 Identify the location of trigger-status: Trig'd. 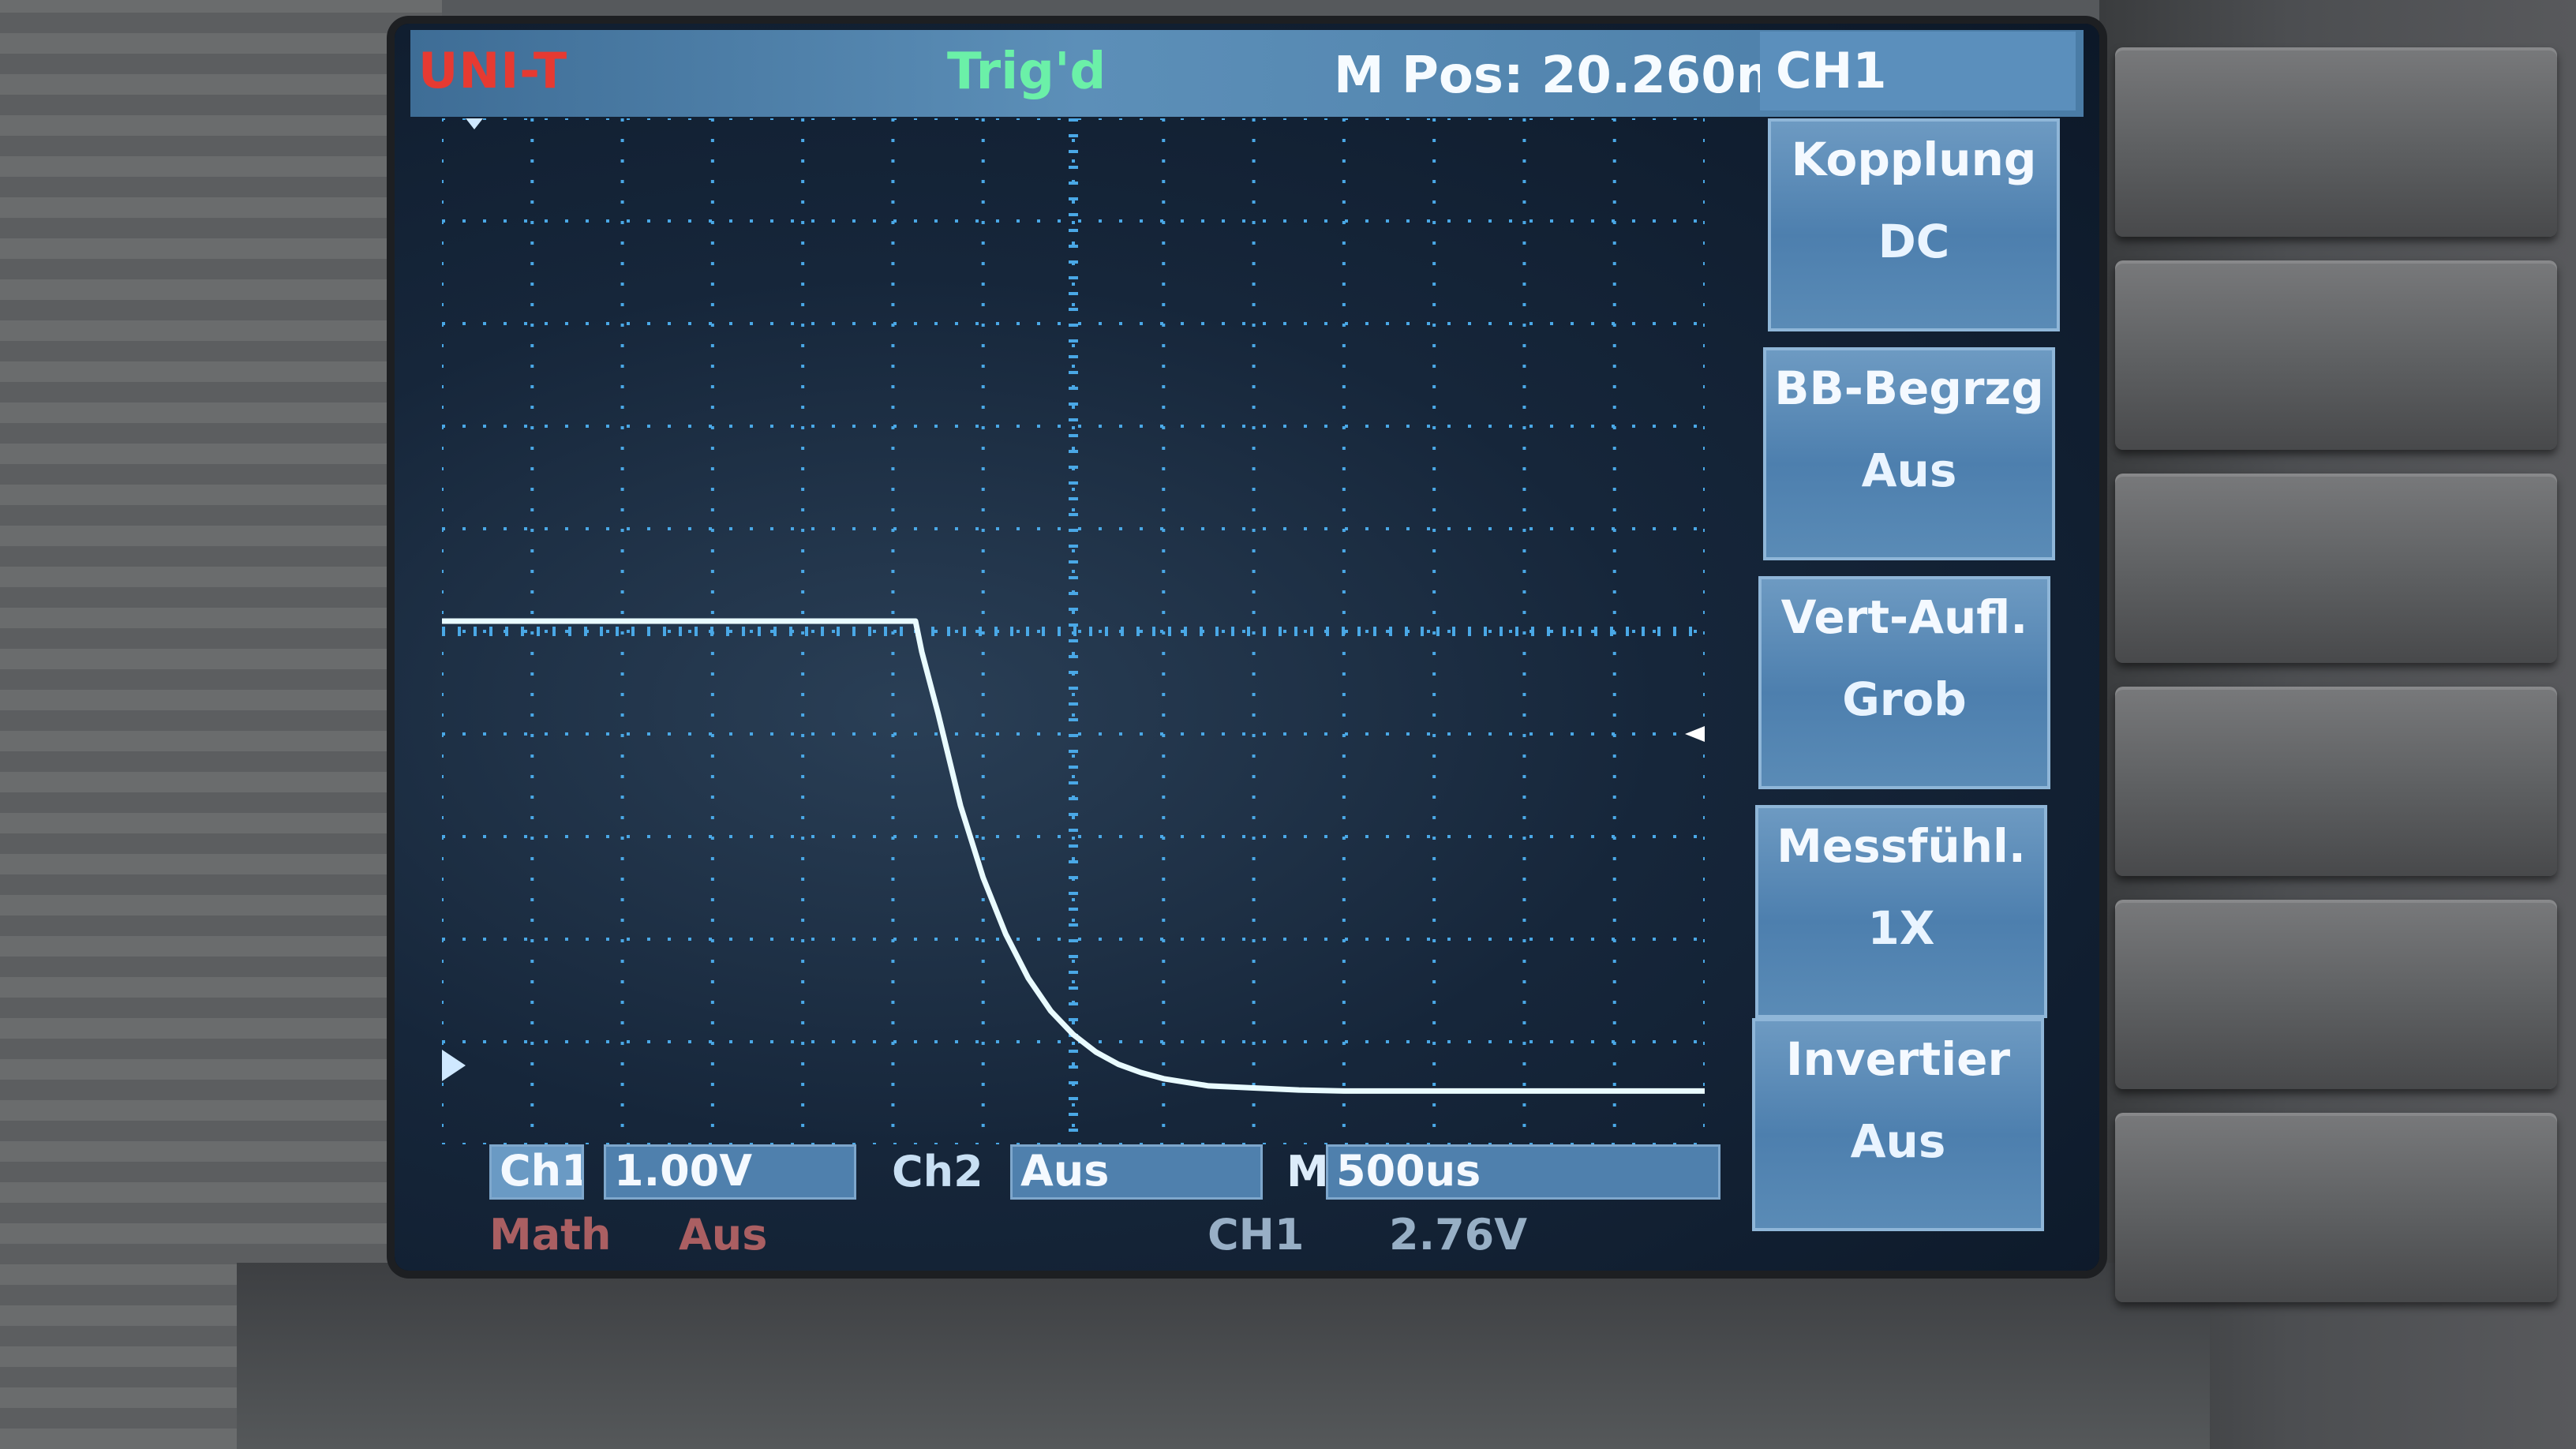
(1026, 72).